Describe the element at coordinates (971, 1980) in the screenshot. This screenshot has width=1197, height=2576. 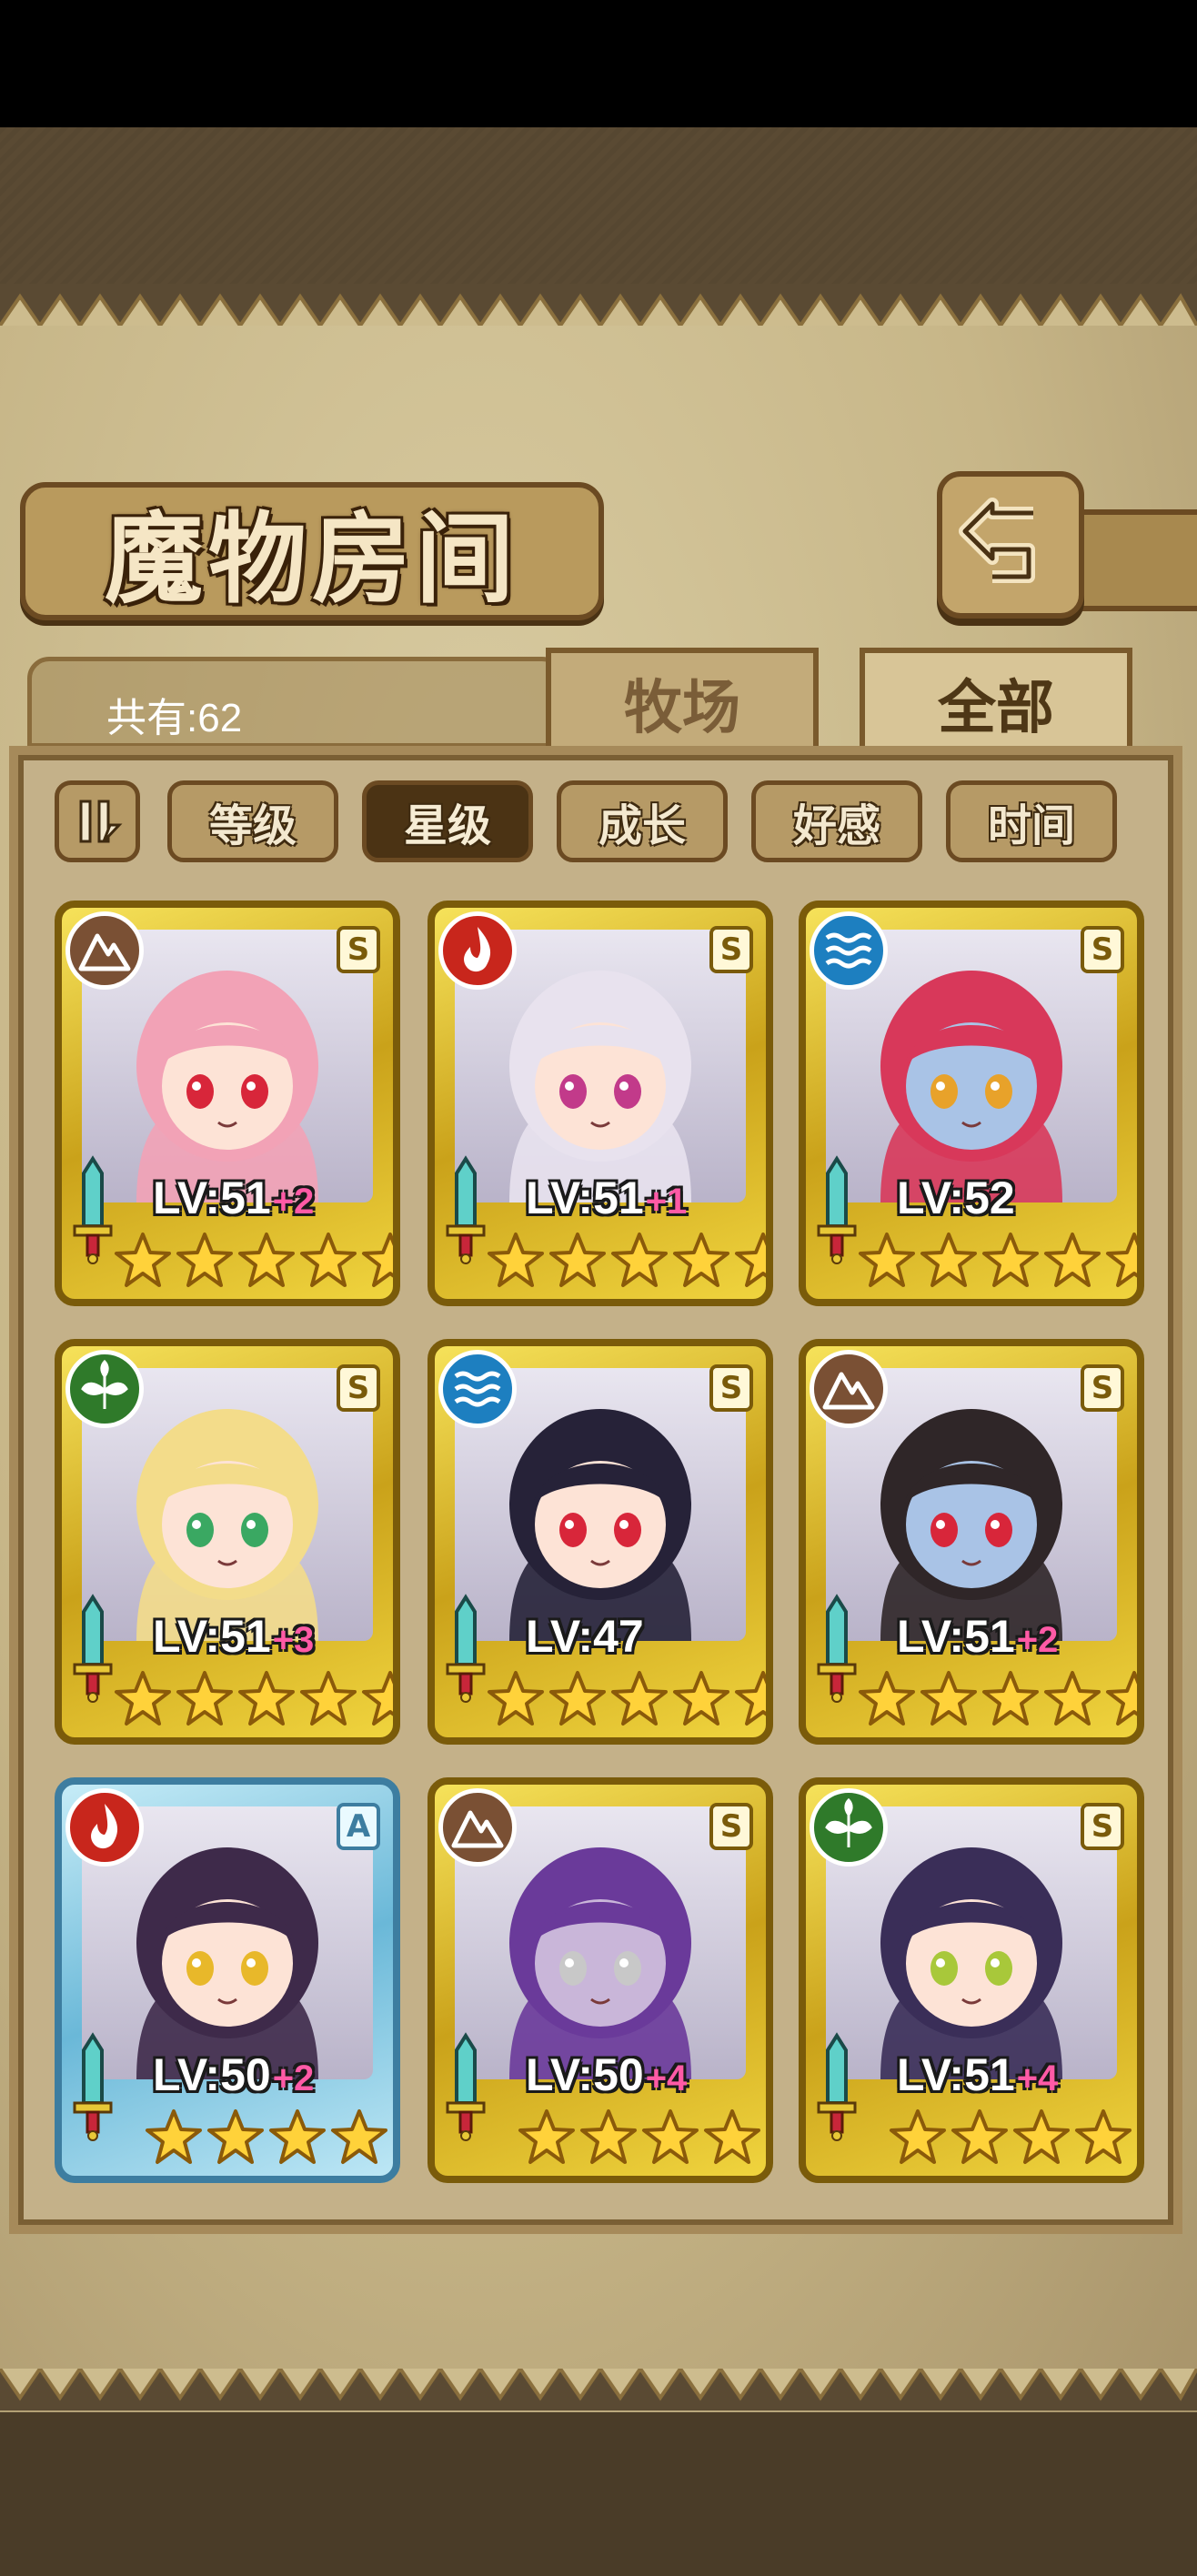
I see `monster-card: S LV:51+4` at that location.